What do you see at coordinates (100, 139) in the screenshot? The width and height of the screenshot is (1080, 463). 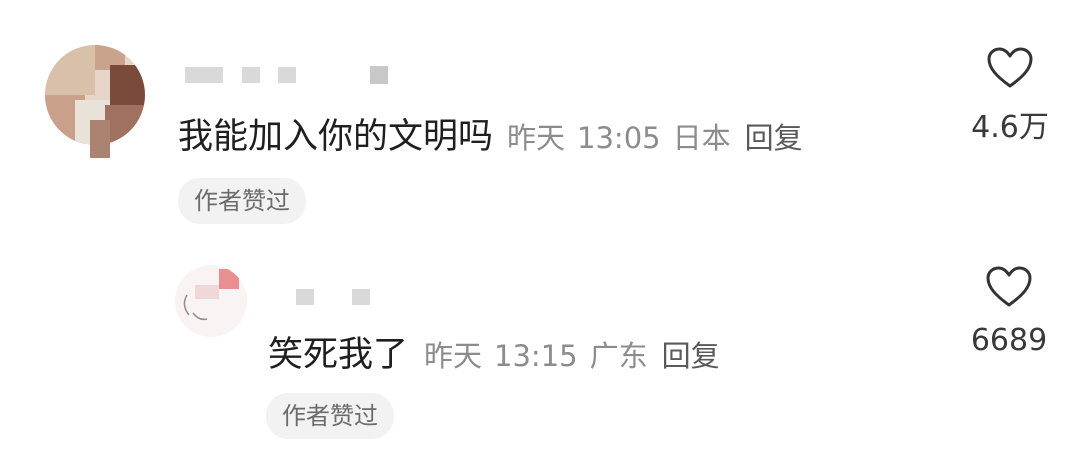 I see `avatar-mosaic` at bounding box center [100, 139].